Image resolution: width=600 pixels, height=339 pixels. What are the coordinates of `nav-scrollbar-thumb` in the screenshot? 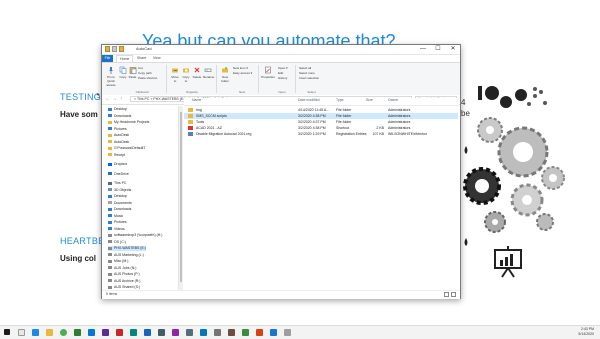 It's located at (181, 197).